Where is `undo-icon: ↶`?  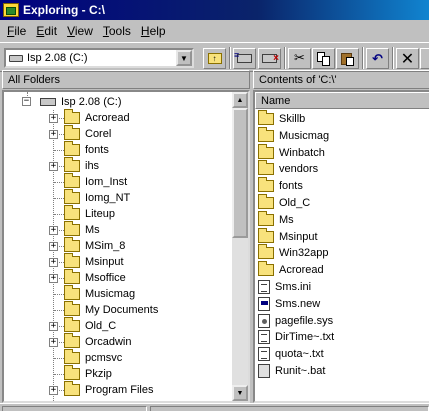
undo-icon: ↶ is located at coordinates (377, 58).